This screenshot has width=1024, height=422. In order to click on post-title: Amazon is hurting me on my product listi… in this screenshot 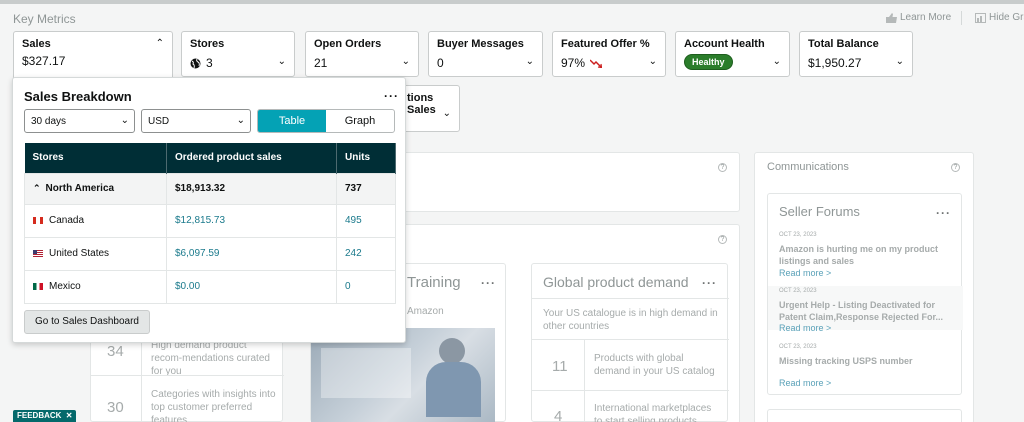, I will do `click(866, 255)`.